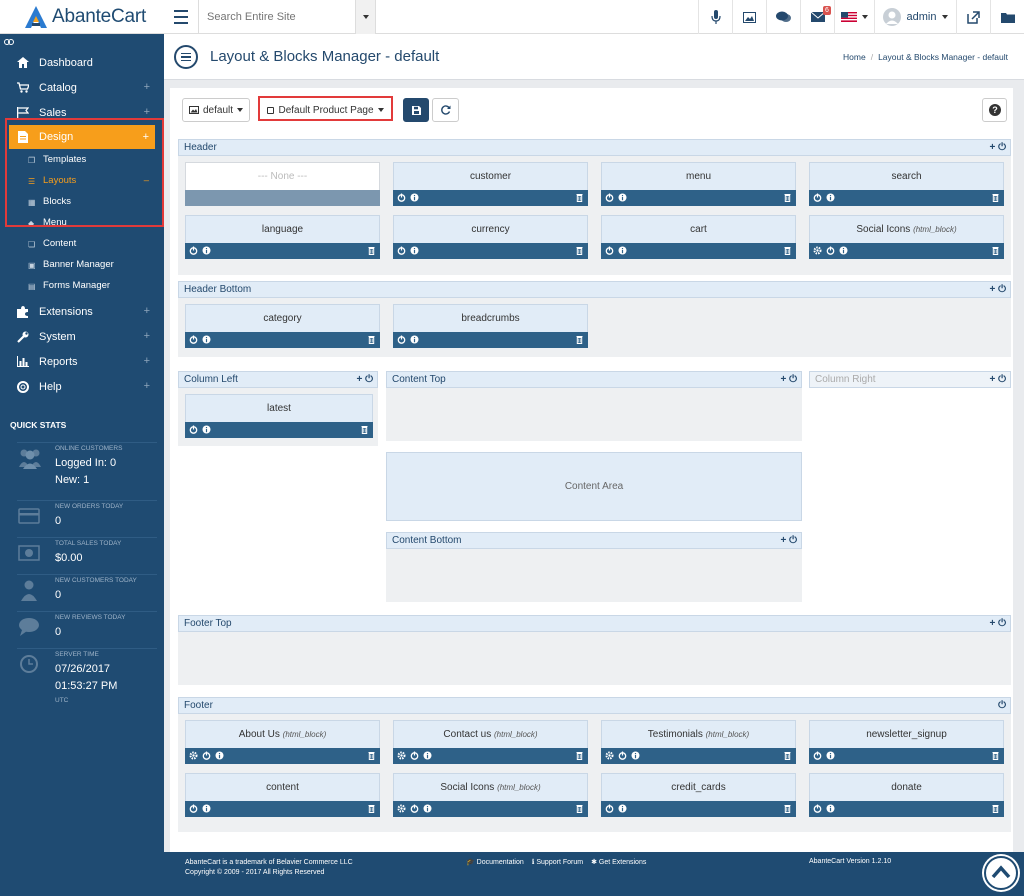  Describe the element at coordinates (82, 17) in the screenshot. I see `app-logo: AbanteCart` at that location.